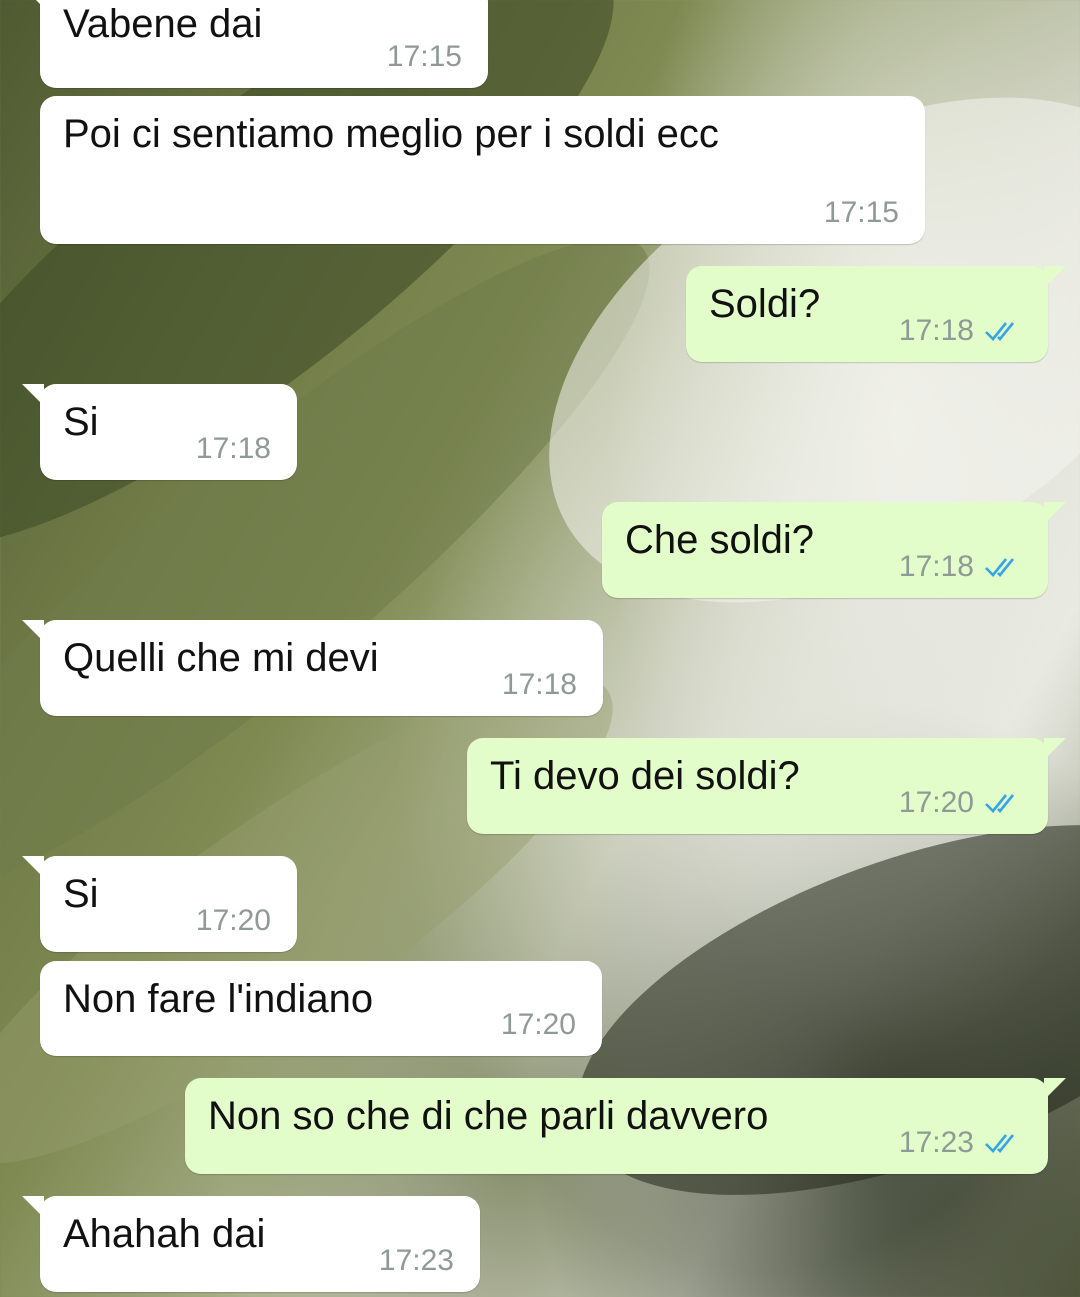 The width and height of the screenshot is (1080, 1297). What do you see at coordinates (251, 1244) in the screenshot?
I see `message-incoming: Ahahah dai 17:23` at bounding box center [251, 1244].